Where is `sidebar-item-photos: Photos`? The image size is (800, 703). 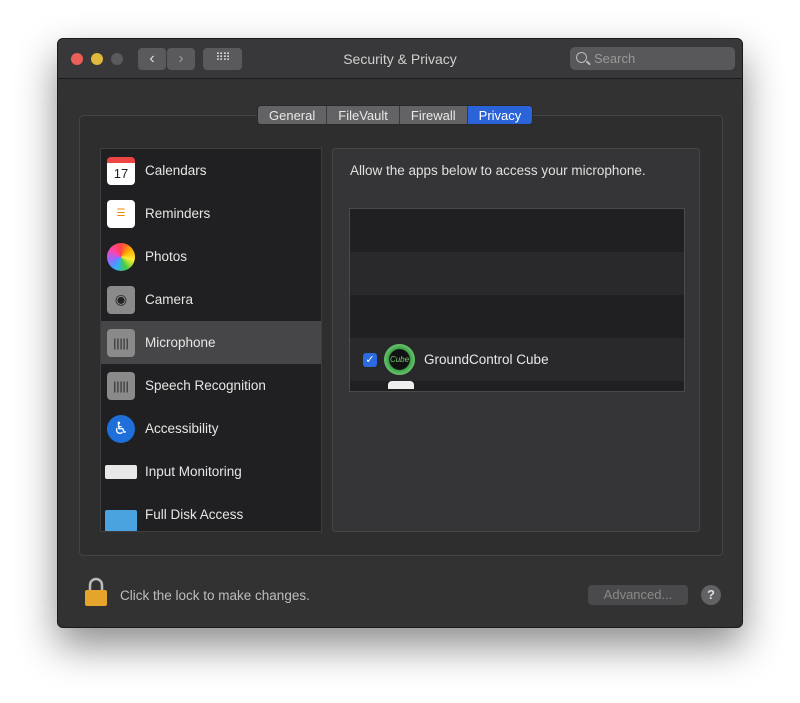 sidebar-item-photos: Photos is located at coordinates (211, 256).